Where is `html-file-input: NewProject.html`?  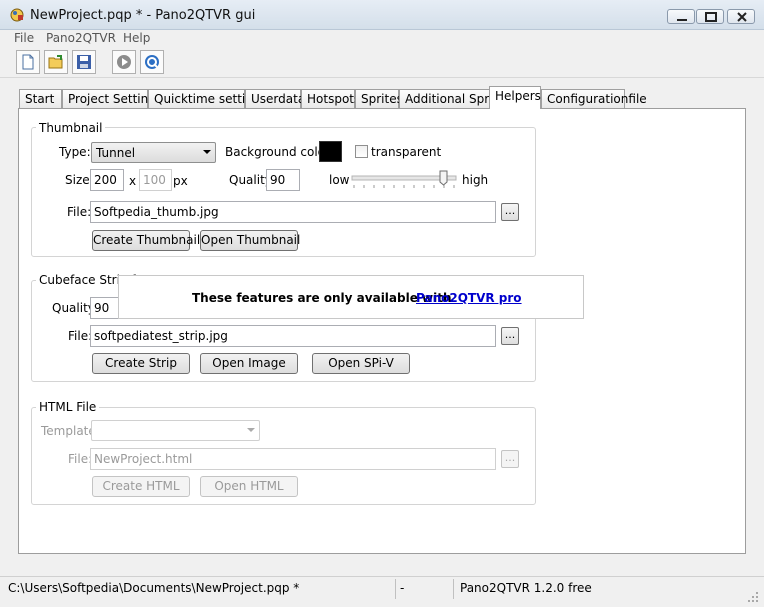
html-file-input: NewProject.html is located at coordinates (293, 459).